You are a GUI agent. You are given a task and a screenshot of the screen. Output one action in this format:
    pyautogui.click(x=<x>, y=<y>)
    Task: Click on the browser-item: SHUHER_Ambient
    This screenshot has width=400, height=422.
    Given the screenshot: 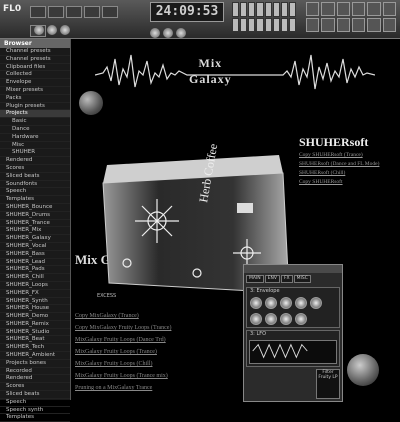 What is the action you would take?
    pyautogui.click(x=35, y=356)
    